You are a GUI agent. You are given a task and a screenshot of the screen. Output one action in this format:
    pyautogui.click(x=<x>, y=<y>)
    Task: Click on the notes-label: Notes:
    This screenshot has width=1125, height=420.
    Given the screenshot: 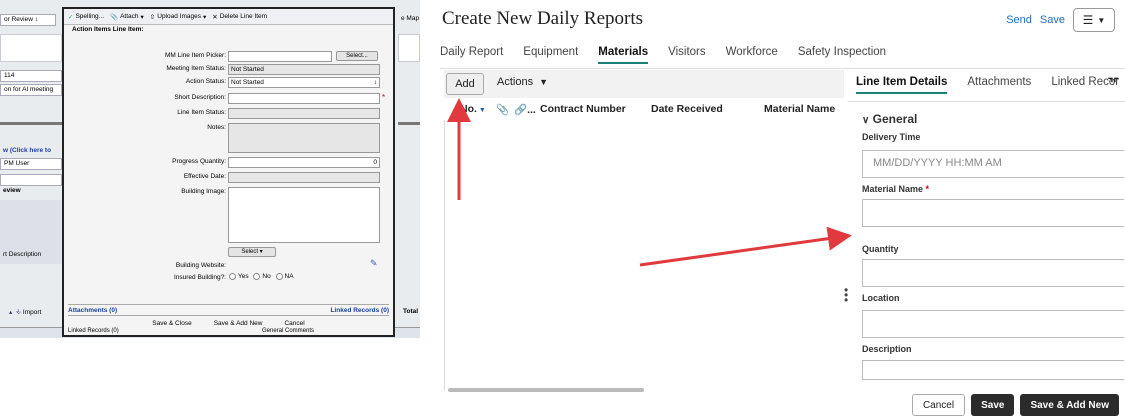 What is the action you would take?
    pyautogui.click(x=216, y=127)
    